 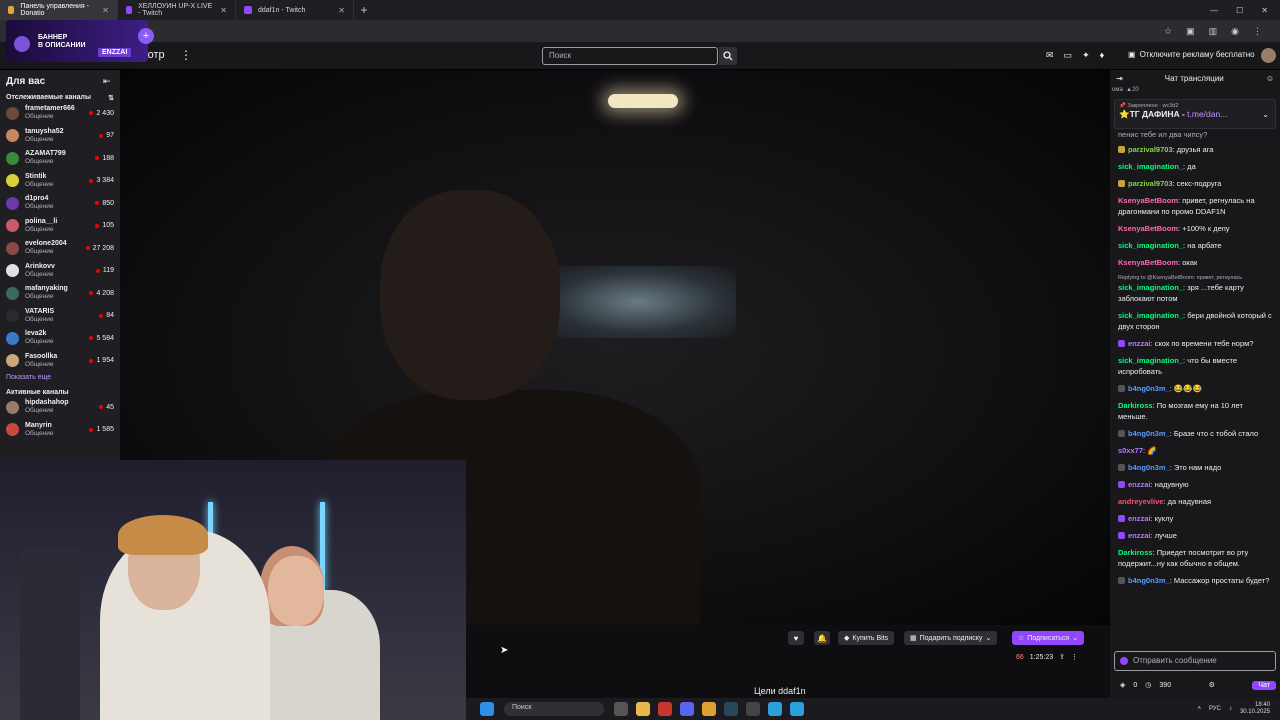 I want to click on clock: 18:40 30.10.2025, so click(x=1255, y=709).